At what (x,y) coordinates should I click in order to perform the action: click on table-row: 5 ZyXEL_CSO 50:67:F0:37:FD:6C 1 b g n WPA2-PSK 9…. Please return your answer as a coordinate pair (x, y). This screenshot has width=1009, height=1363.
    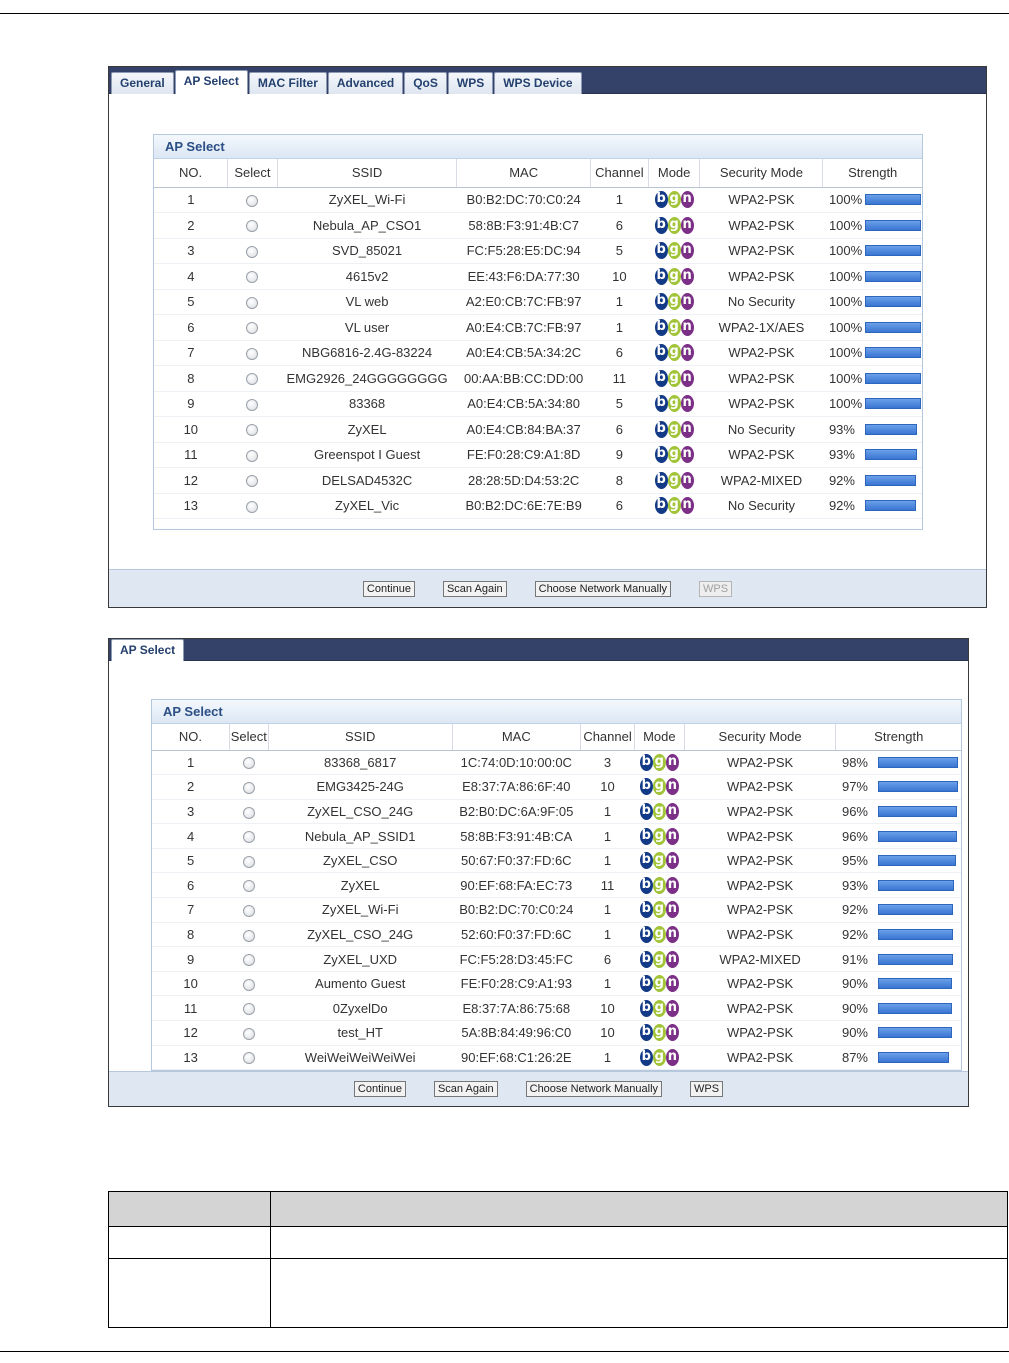
    Looking at the image, I should click on (556, 861).